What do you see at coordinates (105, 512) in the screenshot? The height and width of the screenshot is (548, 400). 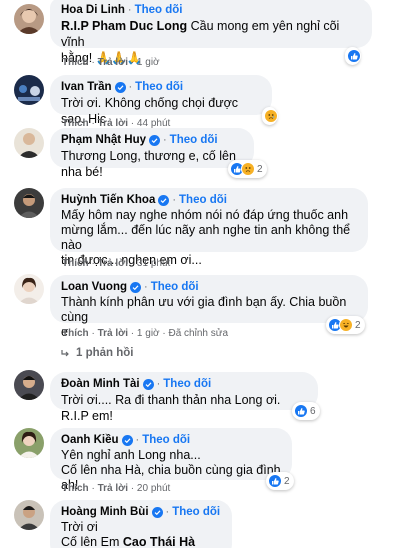 I see `commenter-name: Hoàng Minh Bùi` at bounding box center [105, 512].